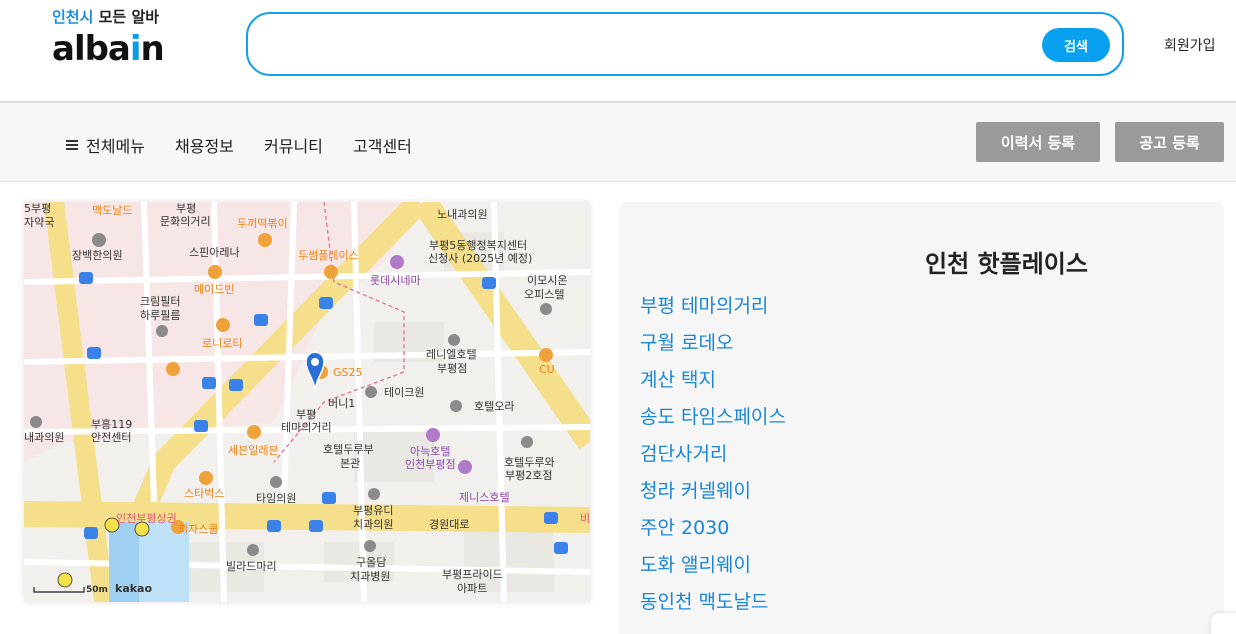 Image resolution: width=1236 pixels, height=634 pixels. What do you see at coordinates (395, 280) in the screenshot?
I see `map-label: 롯데시네마` at bounding box center [395, 280].